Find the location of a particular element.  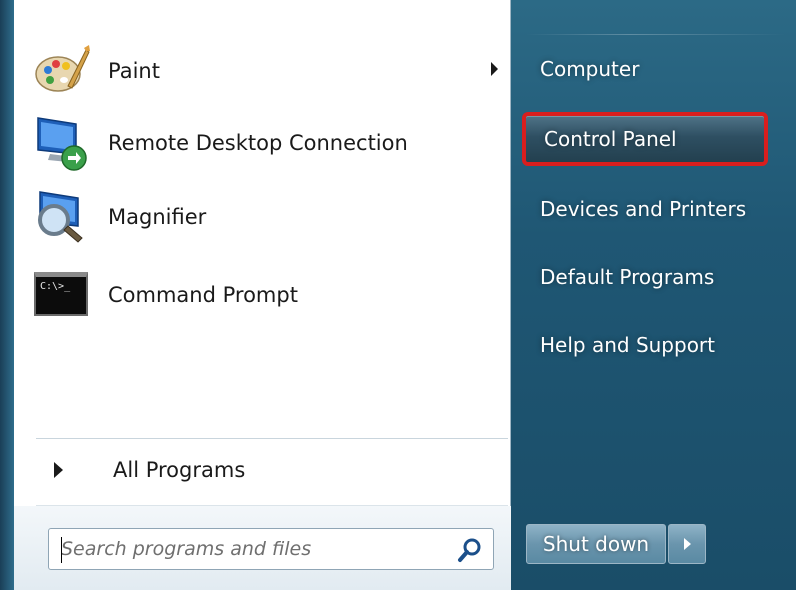

all-programs-label: All Programs is located at coordinates (179, 470).